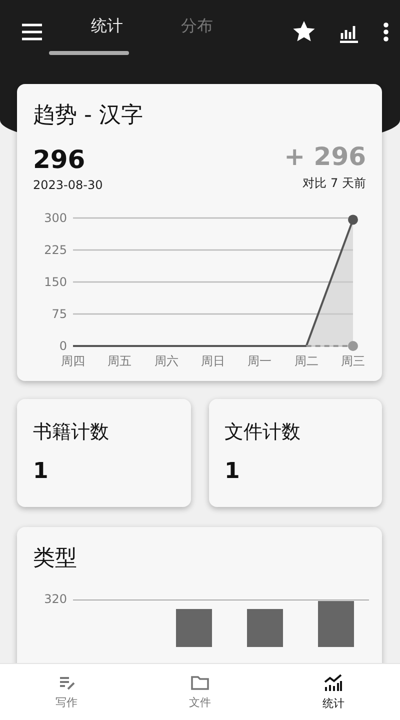 Image resolution: width=400 pixels, height=720 pixels. I want to click on comparison-caption: 对比 7 天前, so click(334, 183).